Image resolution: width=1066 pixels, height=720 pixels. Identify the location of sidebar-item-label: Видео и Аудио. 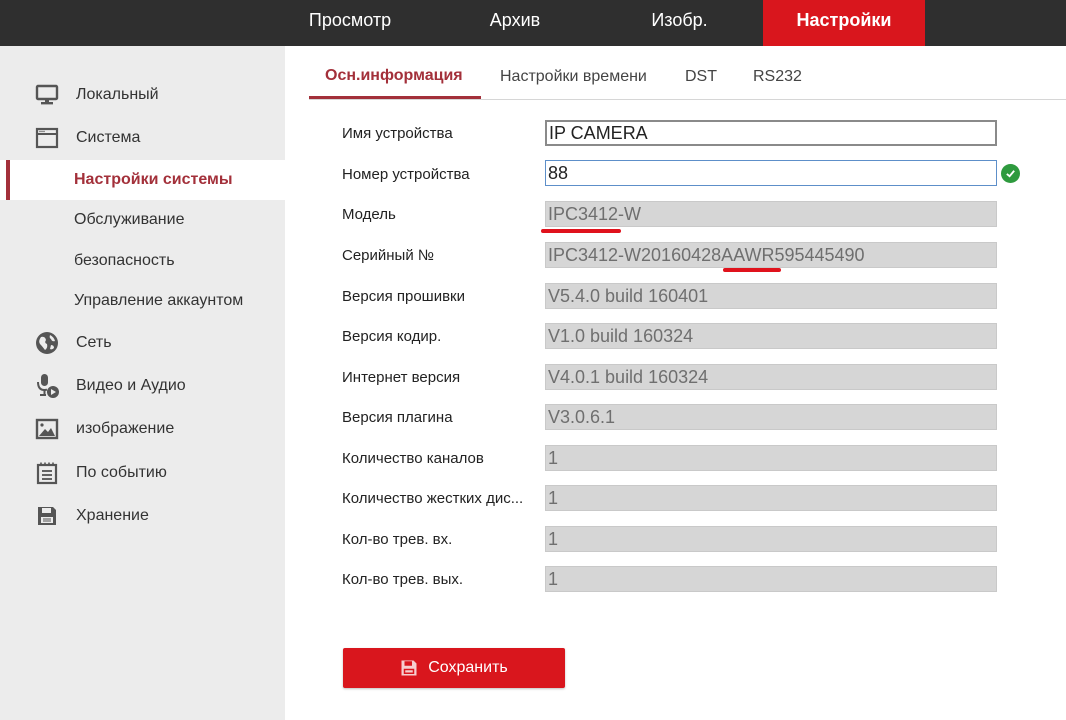
(131, 385).